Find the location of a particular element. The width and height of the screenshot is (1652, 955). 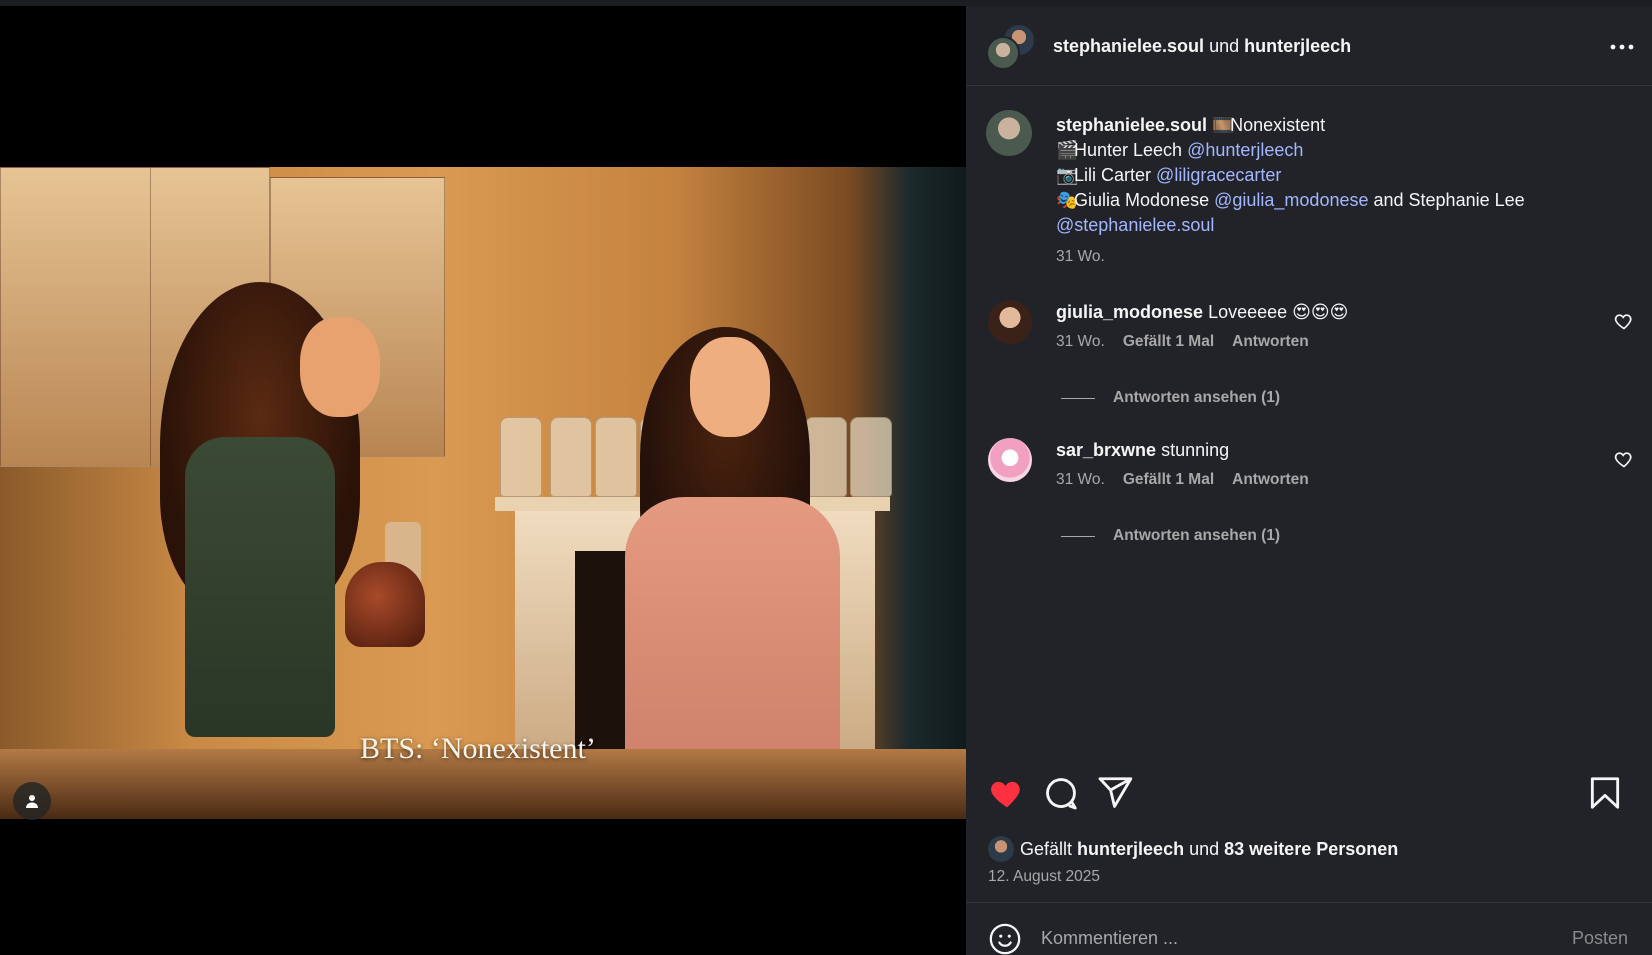

post-authors: stephanielee.soul und hunterjleech is located at coordinates (1202, 46).